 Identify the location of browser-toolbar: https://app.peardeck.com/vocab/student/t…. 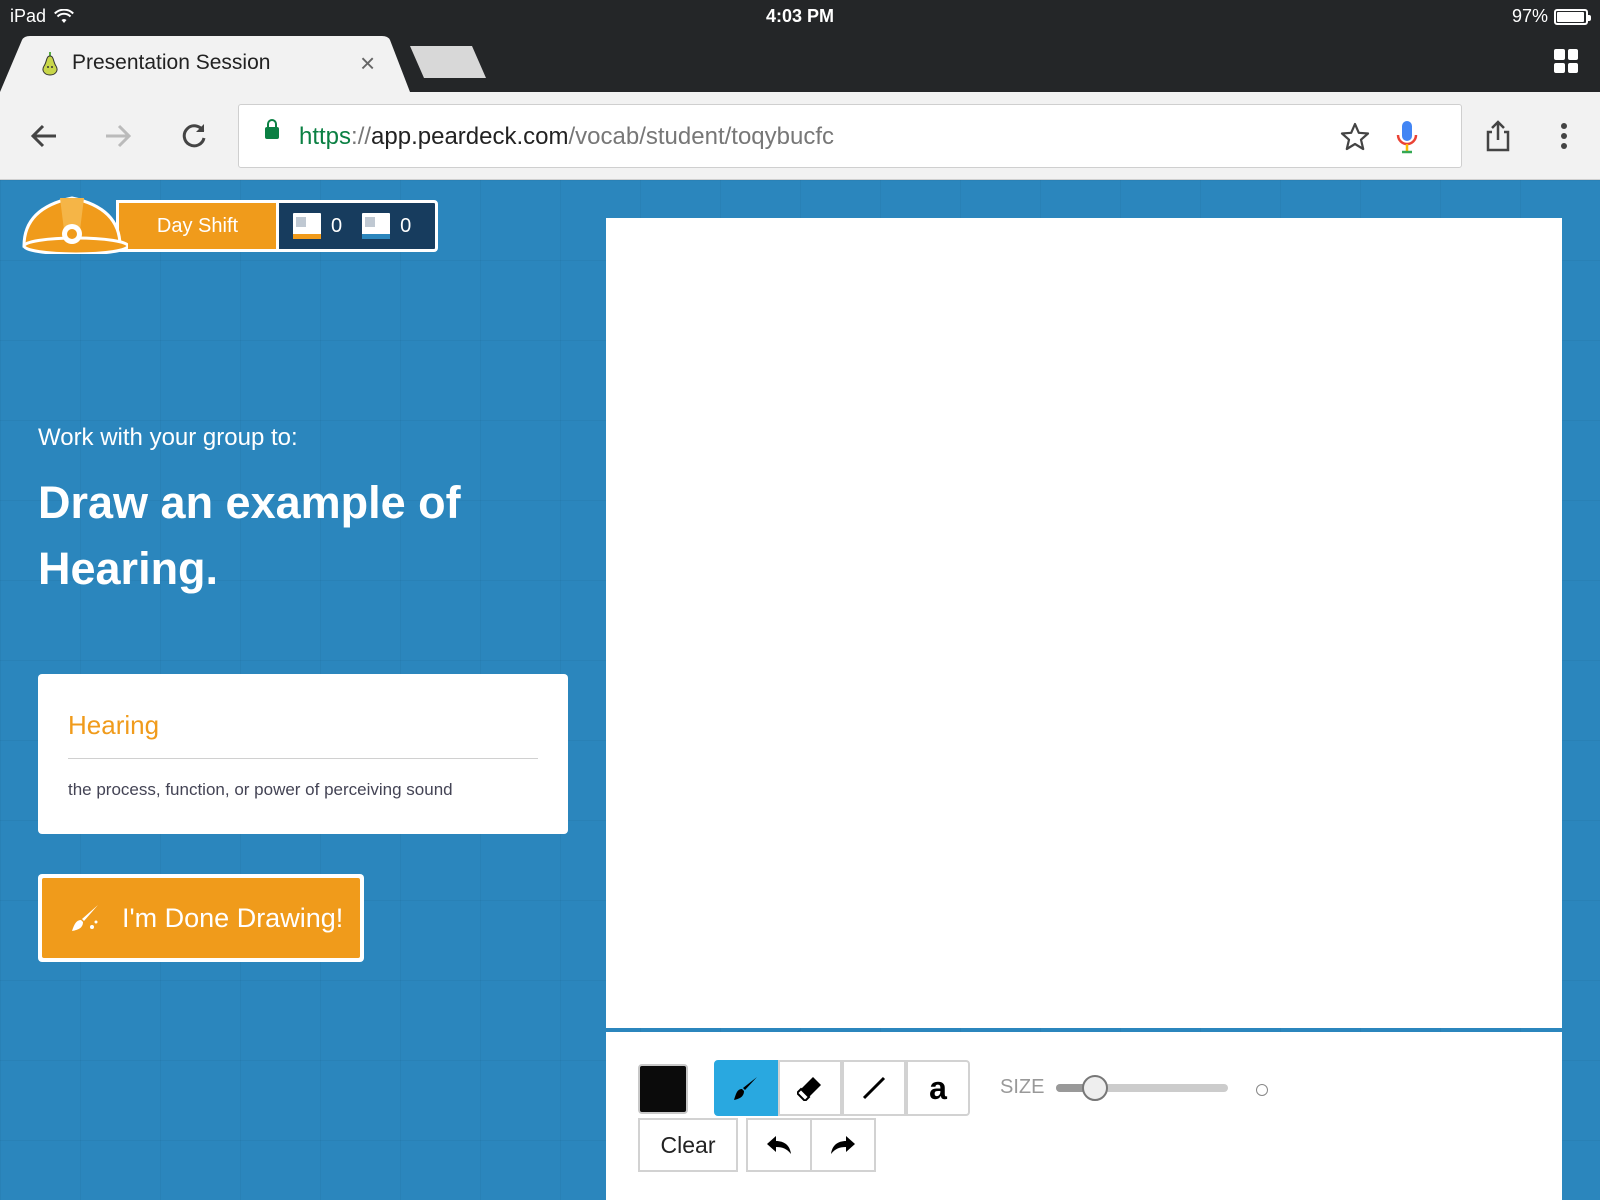
(800, 136).